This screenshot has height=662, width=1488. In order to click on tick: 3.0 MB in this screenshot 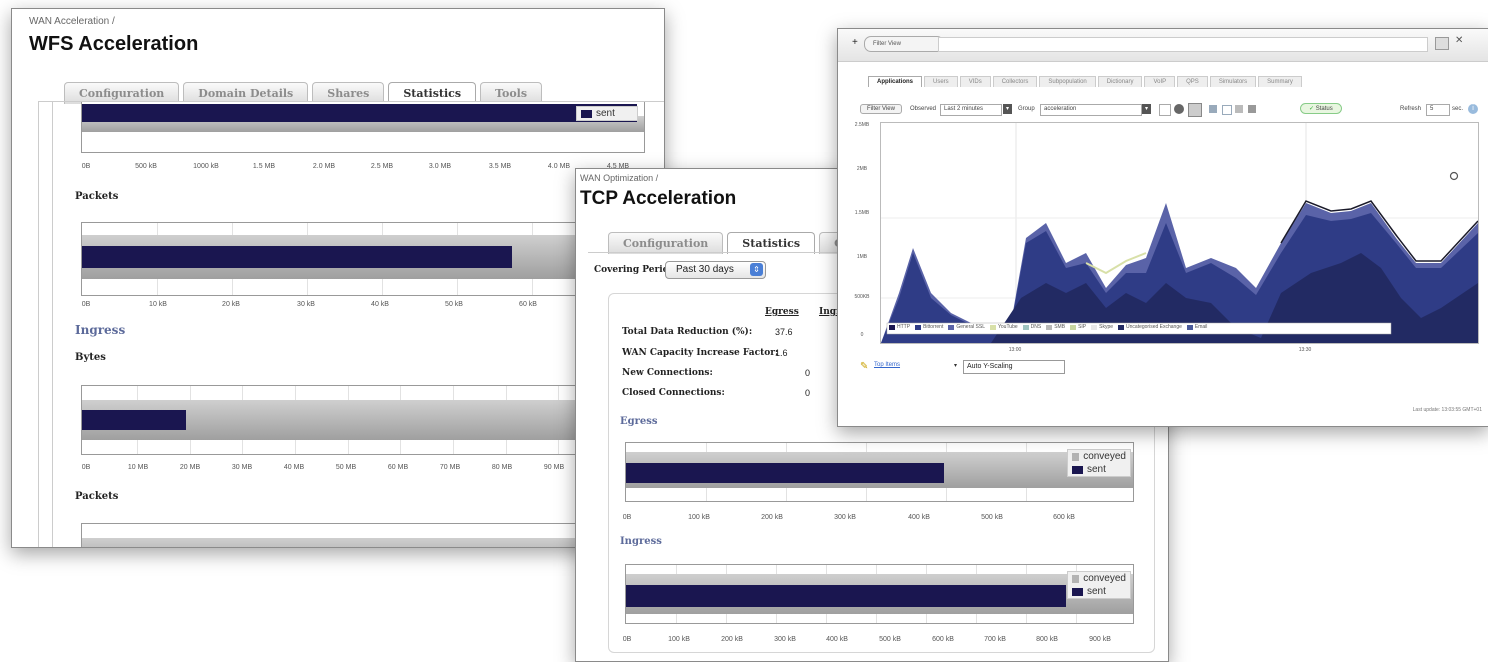, I will do `click(440, 166)`.